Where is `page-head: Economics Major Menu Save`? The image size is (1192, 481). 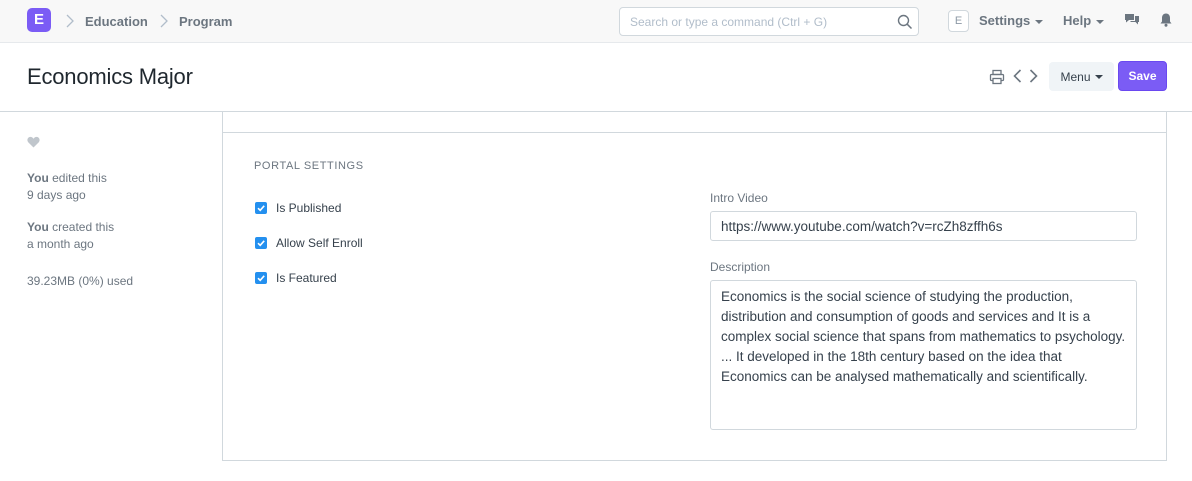 page-head: Economics Major Menu Save is located at coordinates (596, 77).